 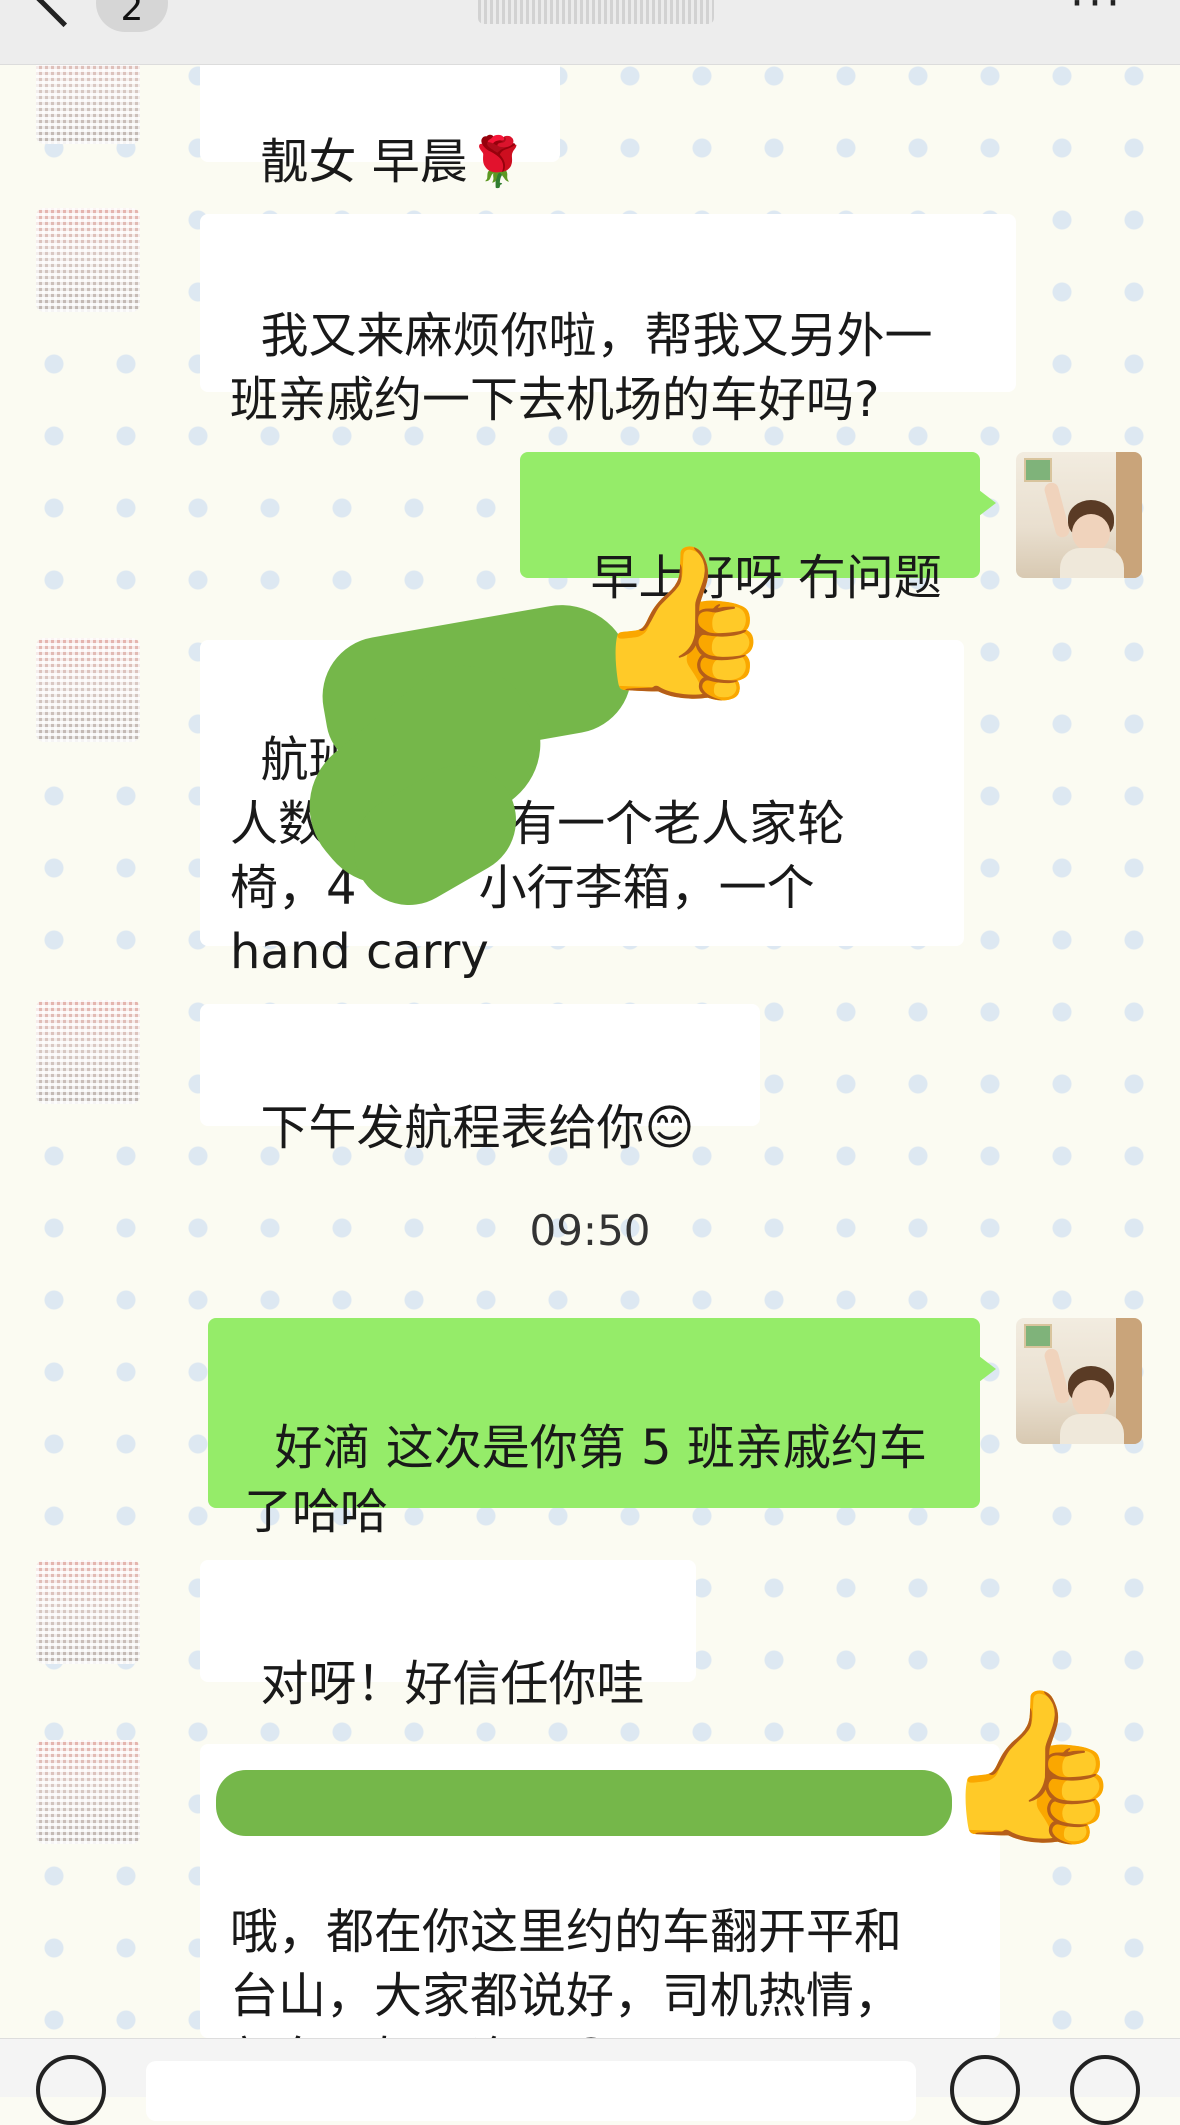 I want to click on message-bubble-received: 我又来麻烦你啦，帮我又另外一 班亲戚约一下去机场的车好吗?, so click(x=608, y=321).